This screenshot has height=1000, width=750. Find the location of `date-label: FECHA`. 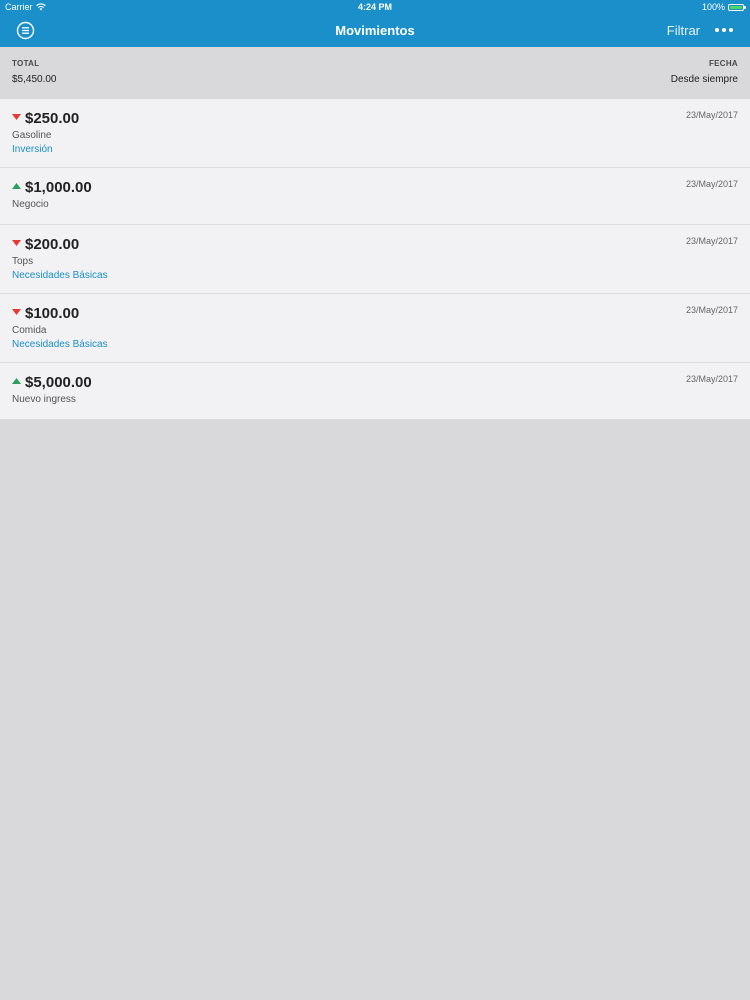

date-label: FECHA is located at coordinates (723, 63).